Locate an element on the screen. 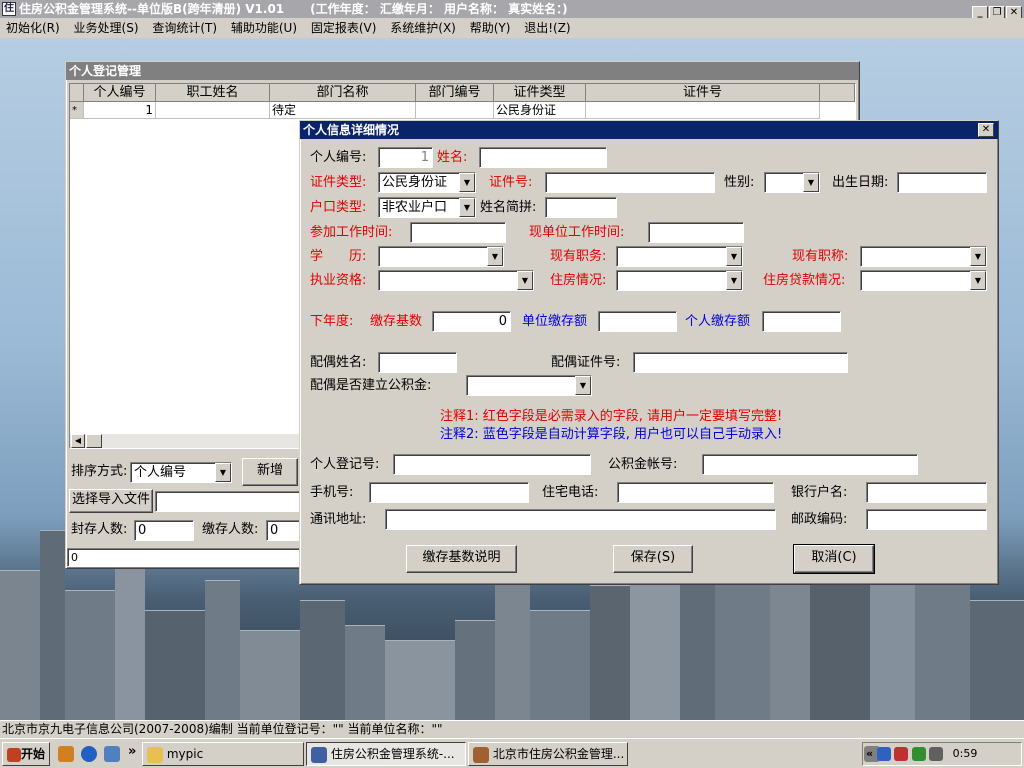 The width and height of the screenshot is (1024, 768). security-shield-icon is located at coordinates (918, 754).